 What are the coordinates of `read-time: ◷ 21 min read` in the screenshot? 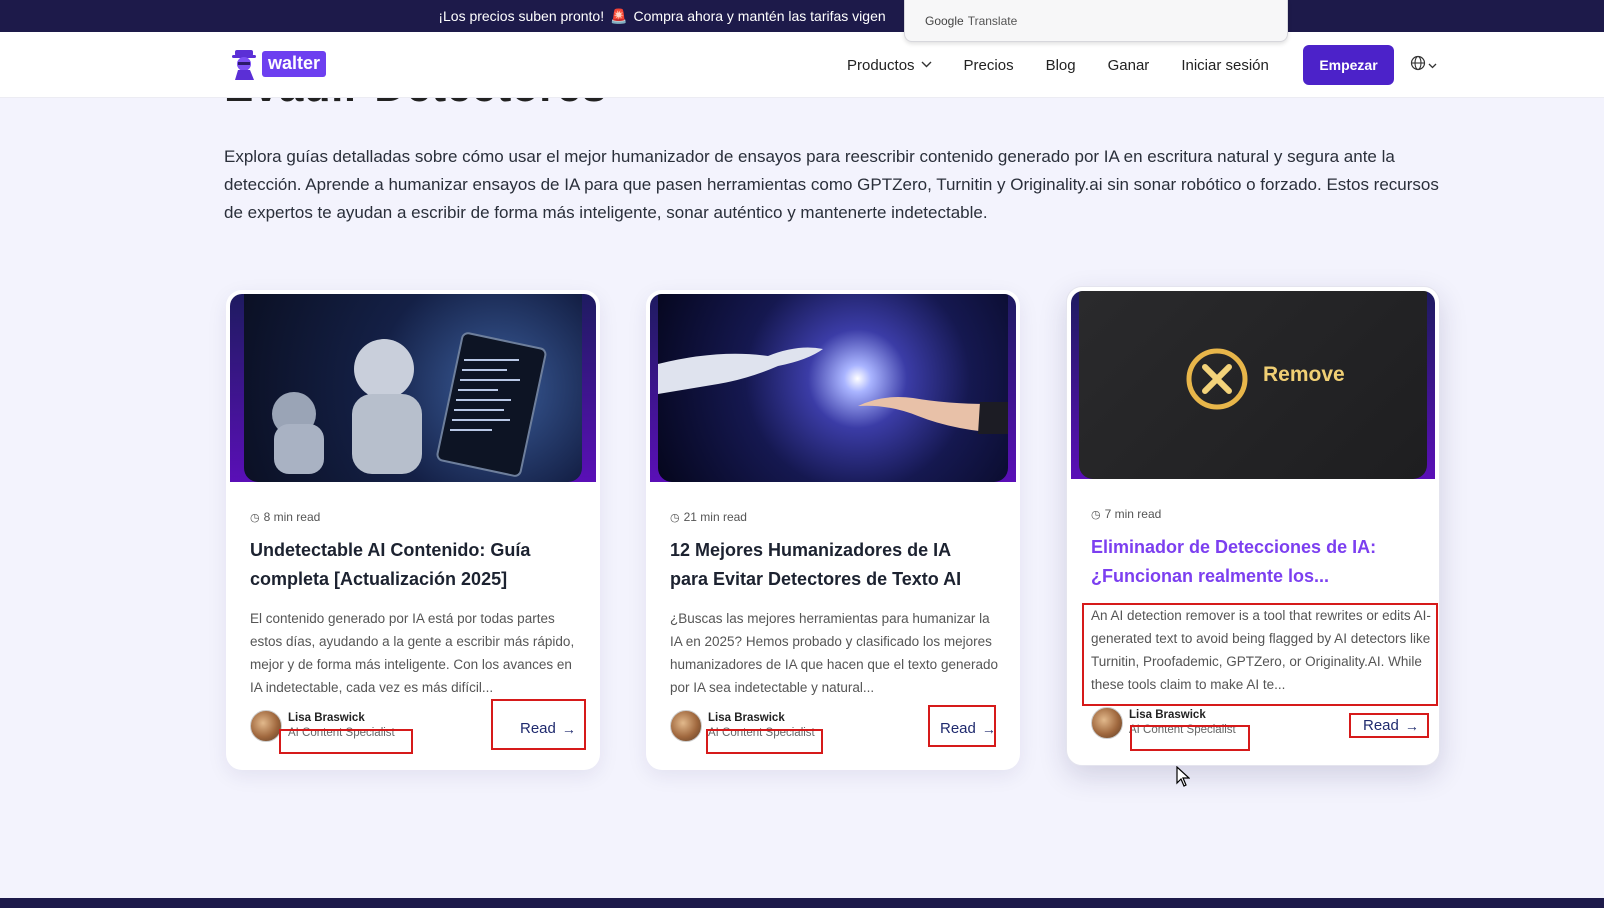 It's located at (708, 517).